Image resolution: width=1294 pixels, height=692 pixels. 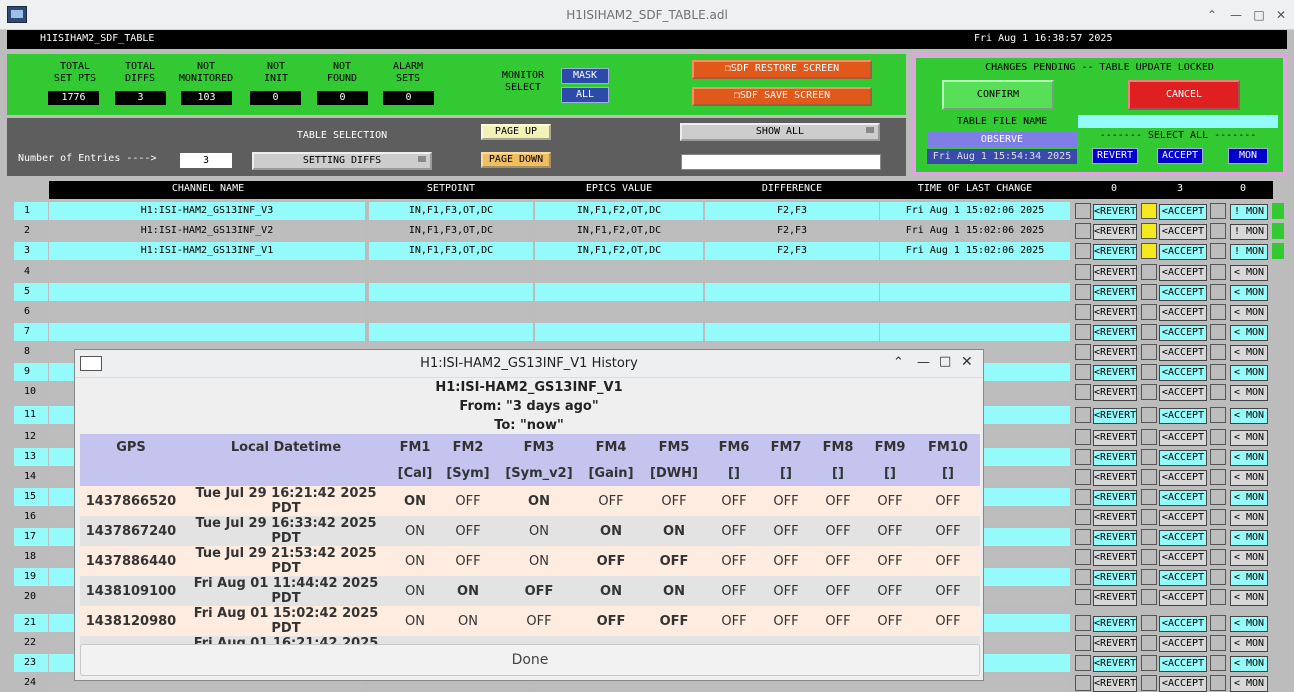 What do you see at coordinates (945, 361) in the screenshot?
I see `maximize-icon: □` at bounding box center [945, 361].